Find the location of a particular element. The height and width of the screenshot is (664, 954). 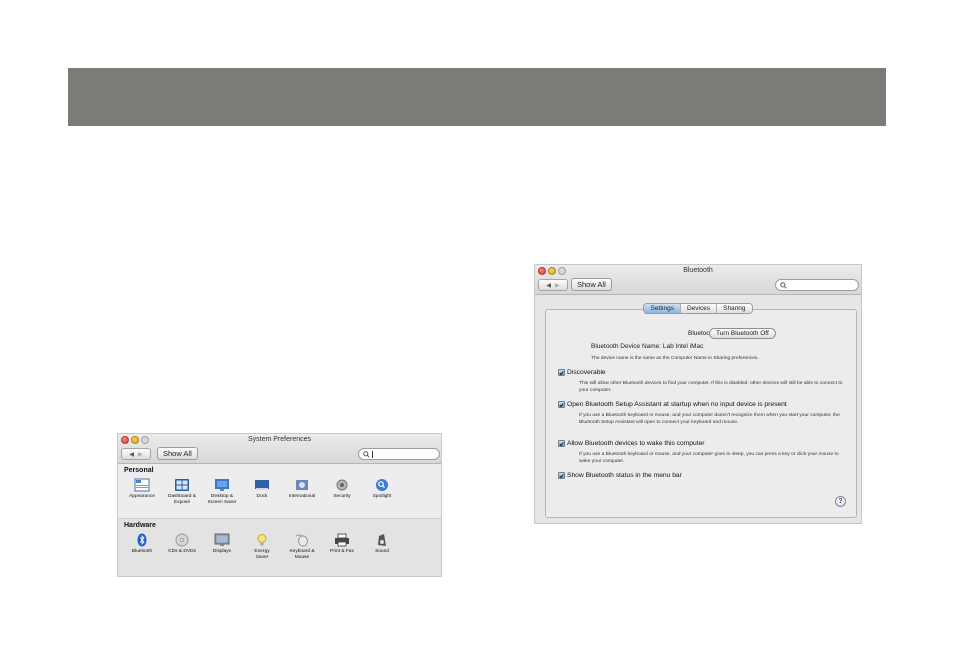

window-title: Bluetooth is located at coordinates (698, 270).